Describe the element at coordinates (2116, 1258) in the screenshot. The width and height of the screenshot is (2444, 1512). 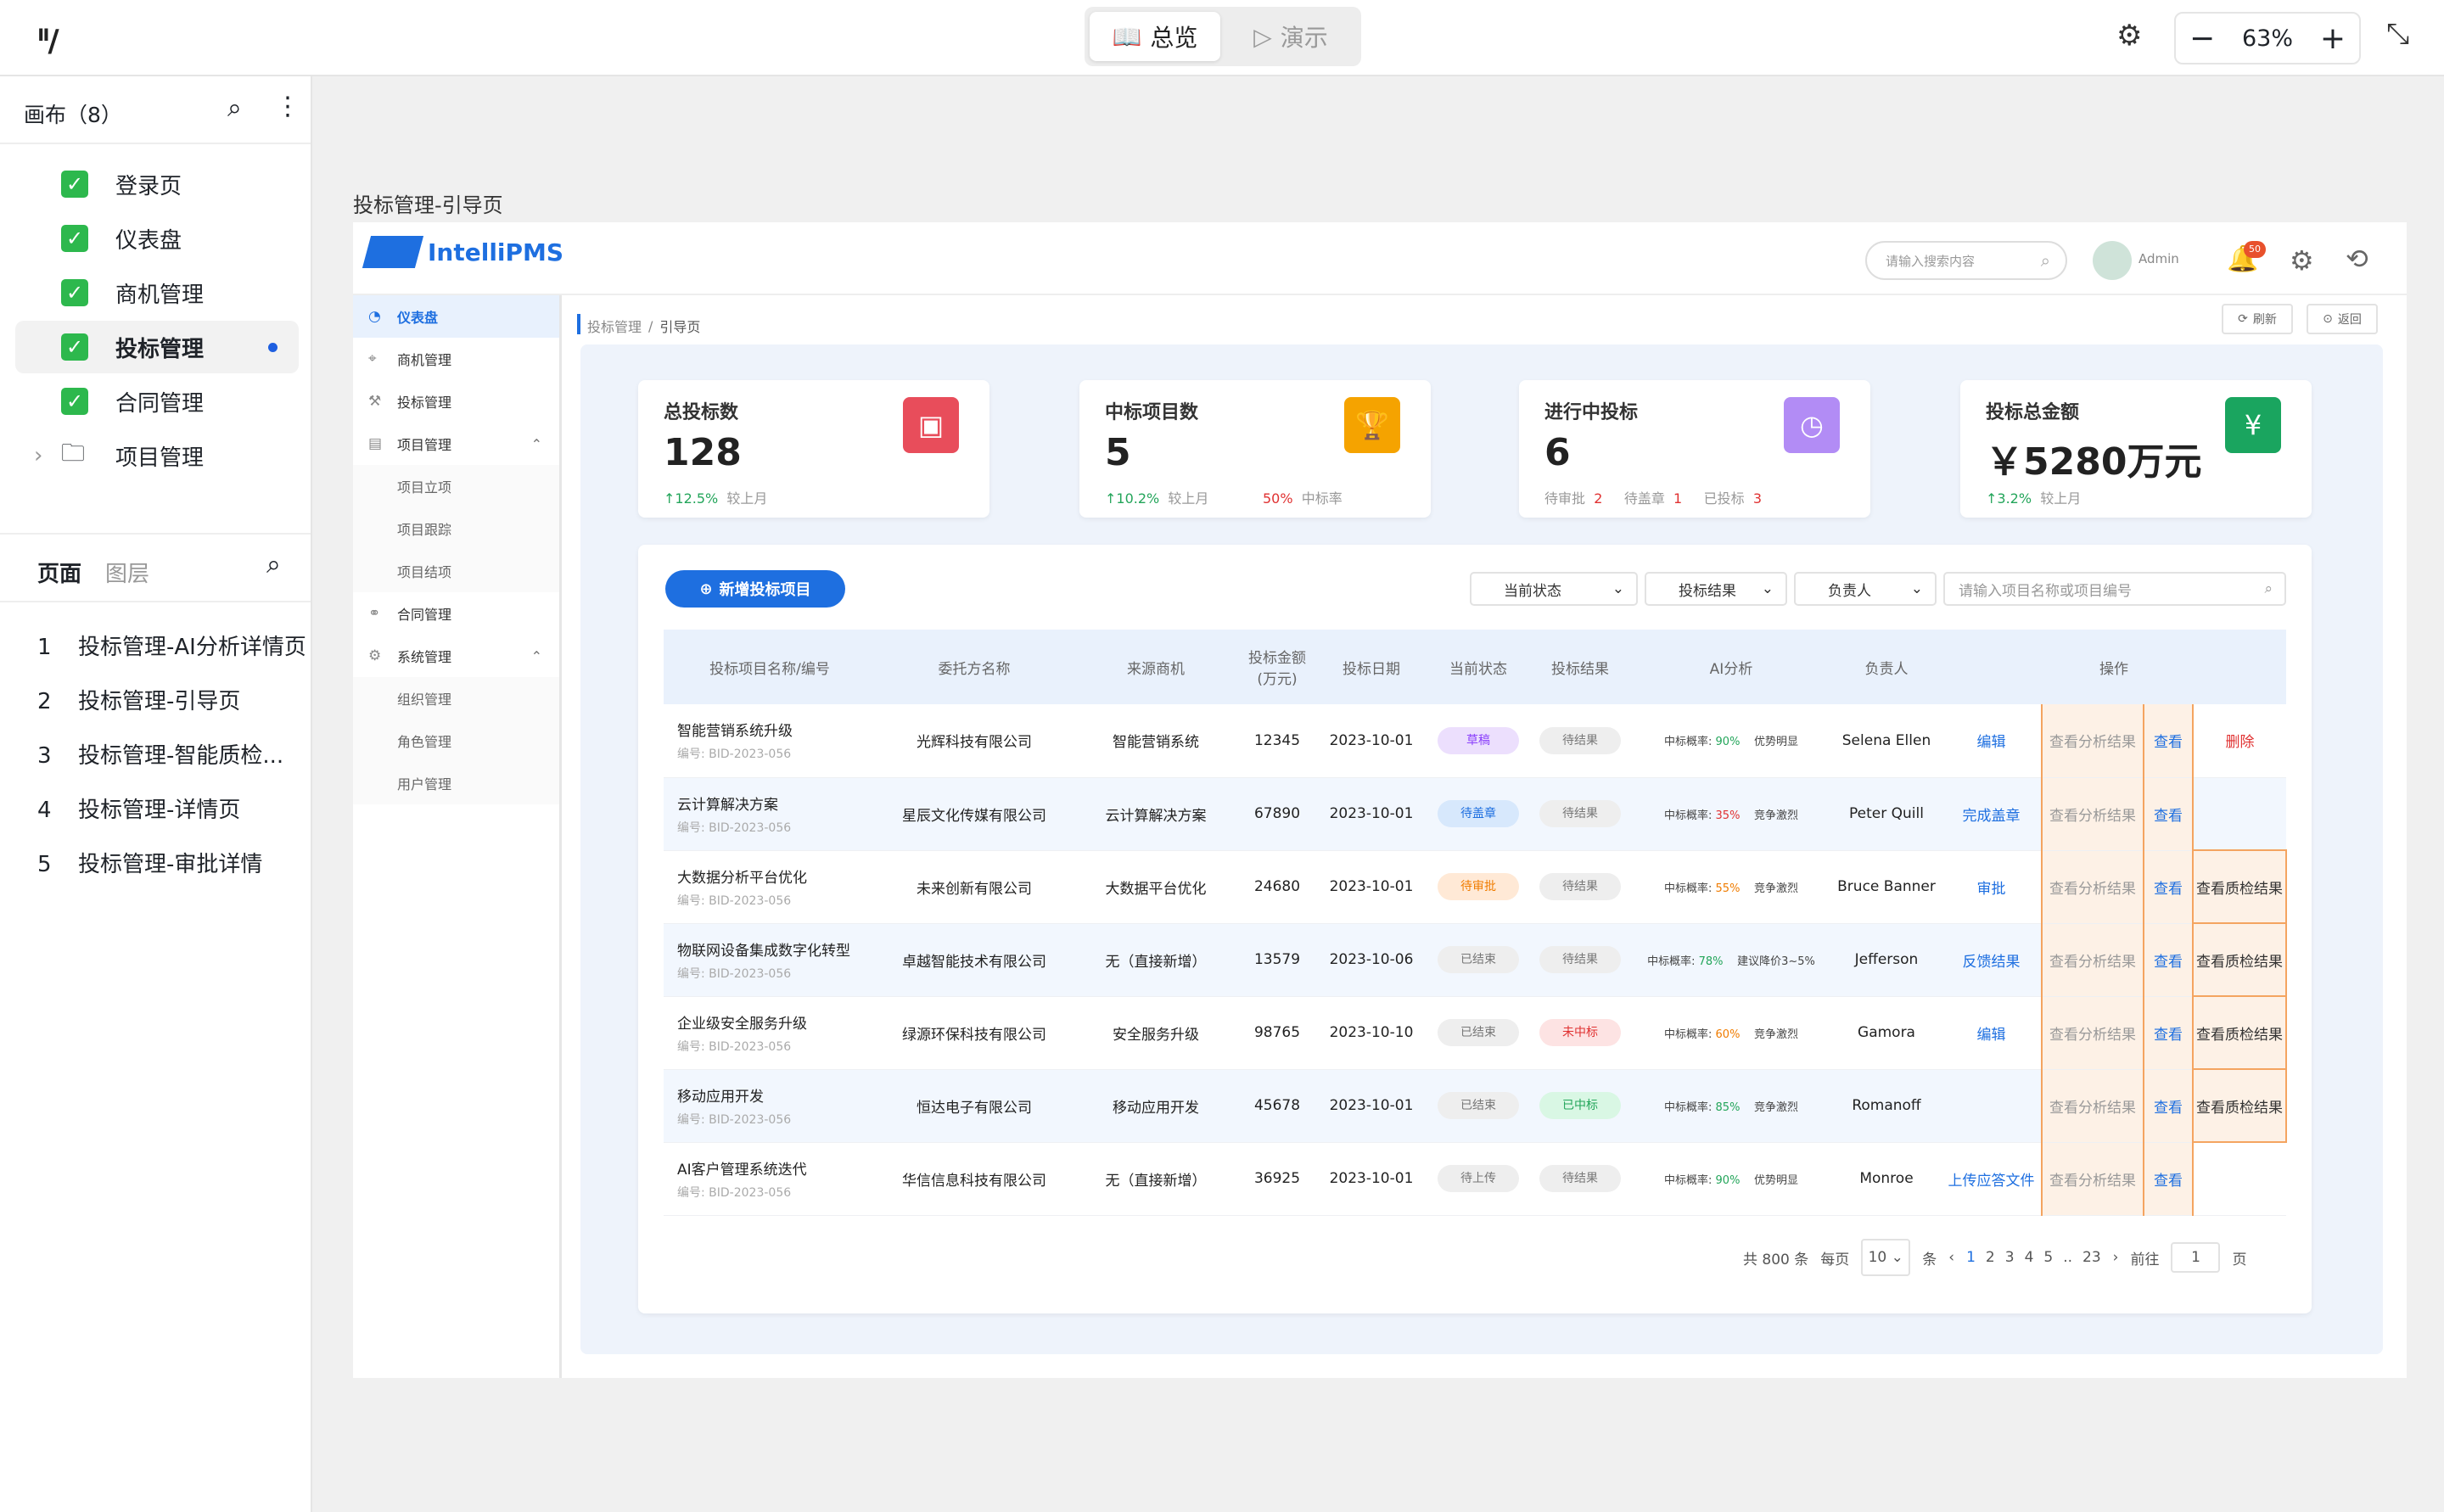
I see `next-page-icon: ›` at that location.